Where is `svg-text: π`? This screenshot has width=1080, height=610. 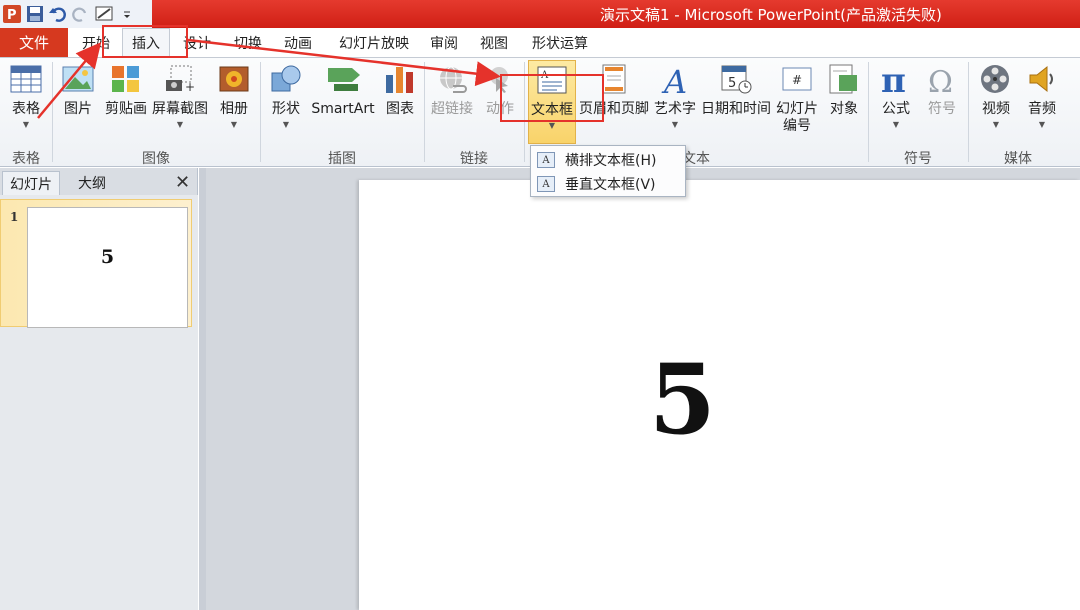 svg-text: π is located at coordinates (893, 79).